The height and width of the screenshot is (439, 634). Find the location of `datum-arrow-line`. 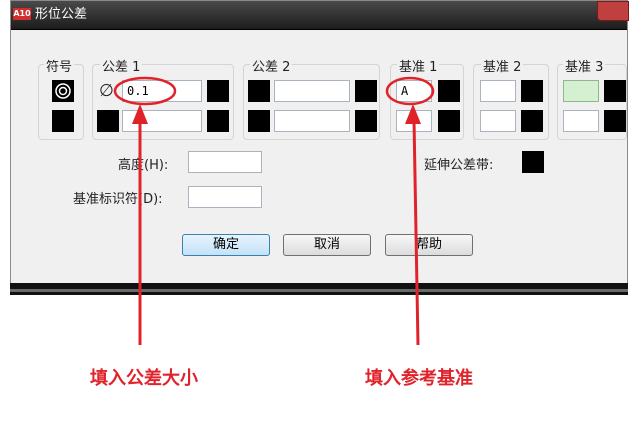

datum-arrow-line is located at coordinates (416, 232).